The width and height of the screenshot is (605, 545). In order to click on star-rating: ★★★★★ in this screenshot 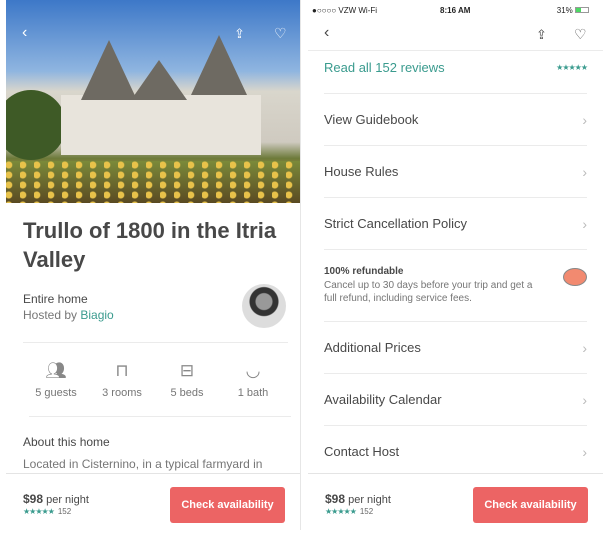, I will do `click(572, 67)`.